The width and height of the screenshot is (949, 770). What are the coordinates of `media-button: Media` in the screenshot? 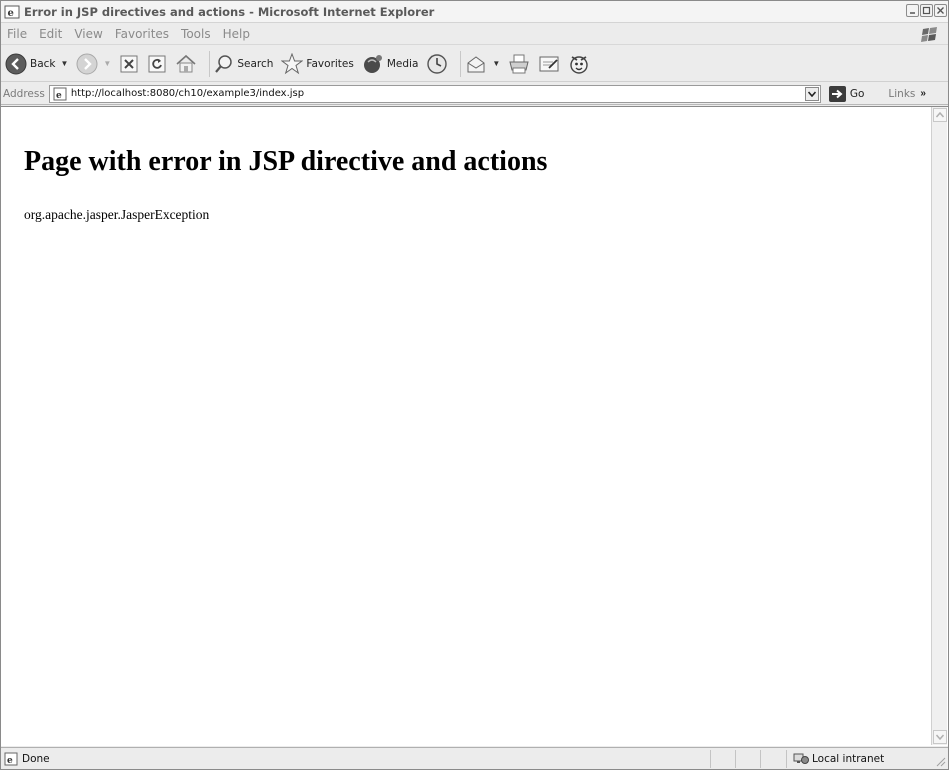 It's located at (390, 64).